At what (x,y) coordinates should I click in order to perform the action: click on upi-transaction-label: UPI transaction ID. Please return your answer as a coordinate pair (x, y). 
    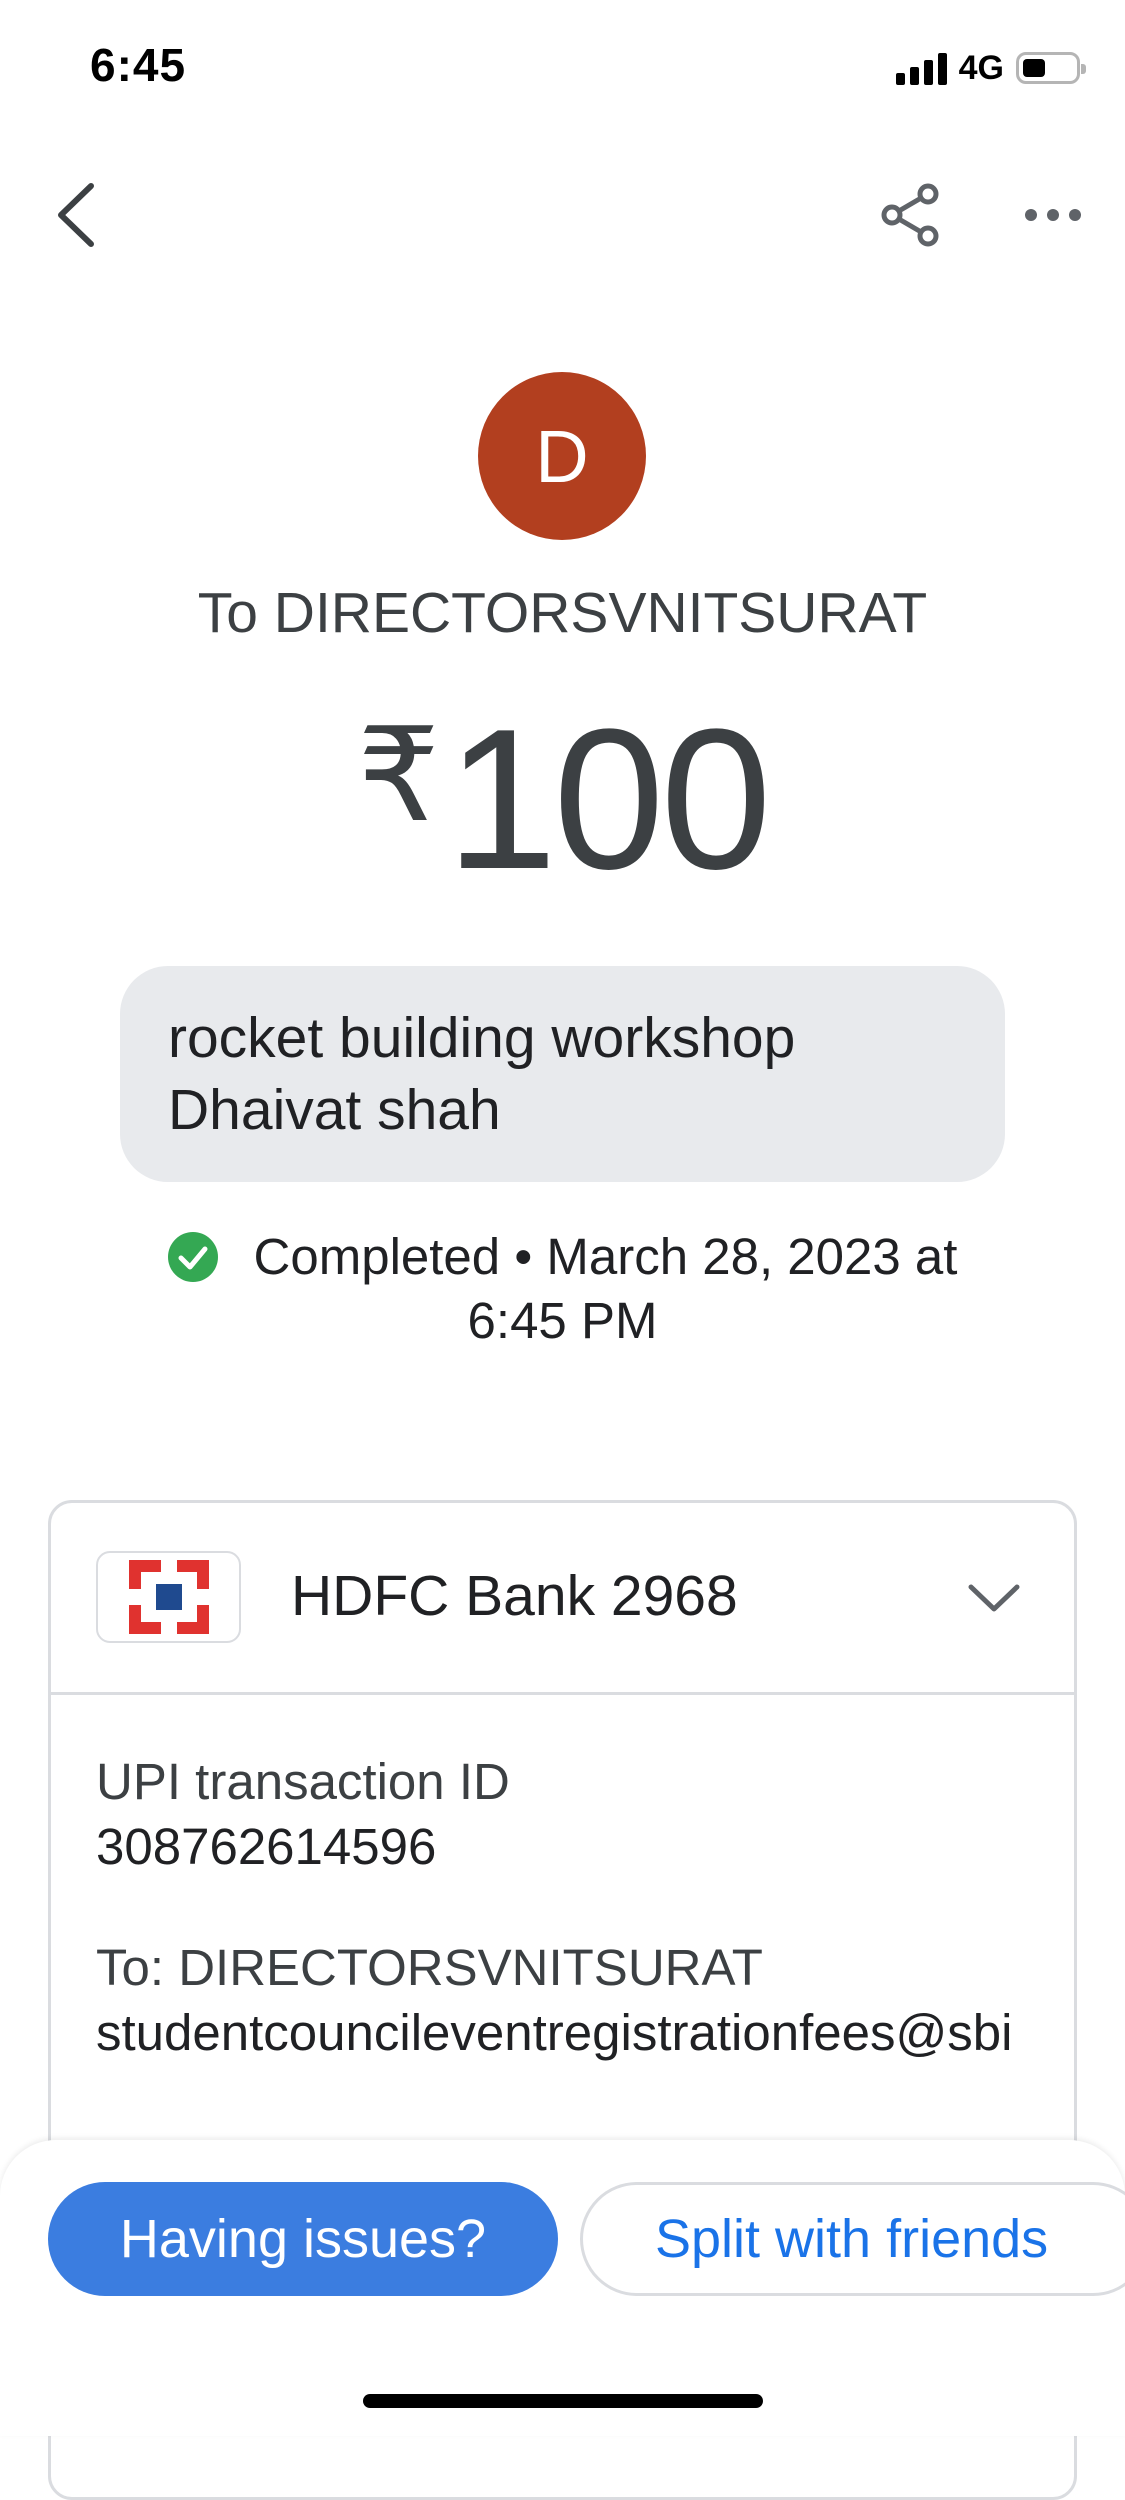
    Looking at the image, I should click on (303, 1781).